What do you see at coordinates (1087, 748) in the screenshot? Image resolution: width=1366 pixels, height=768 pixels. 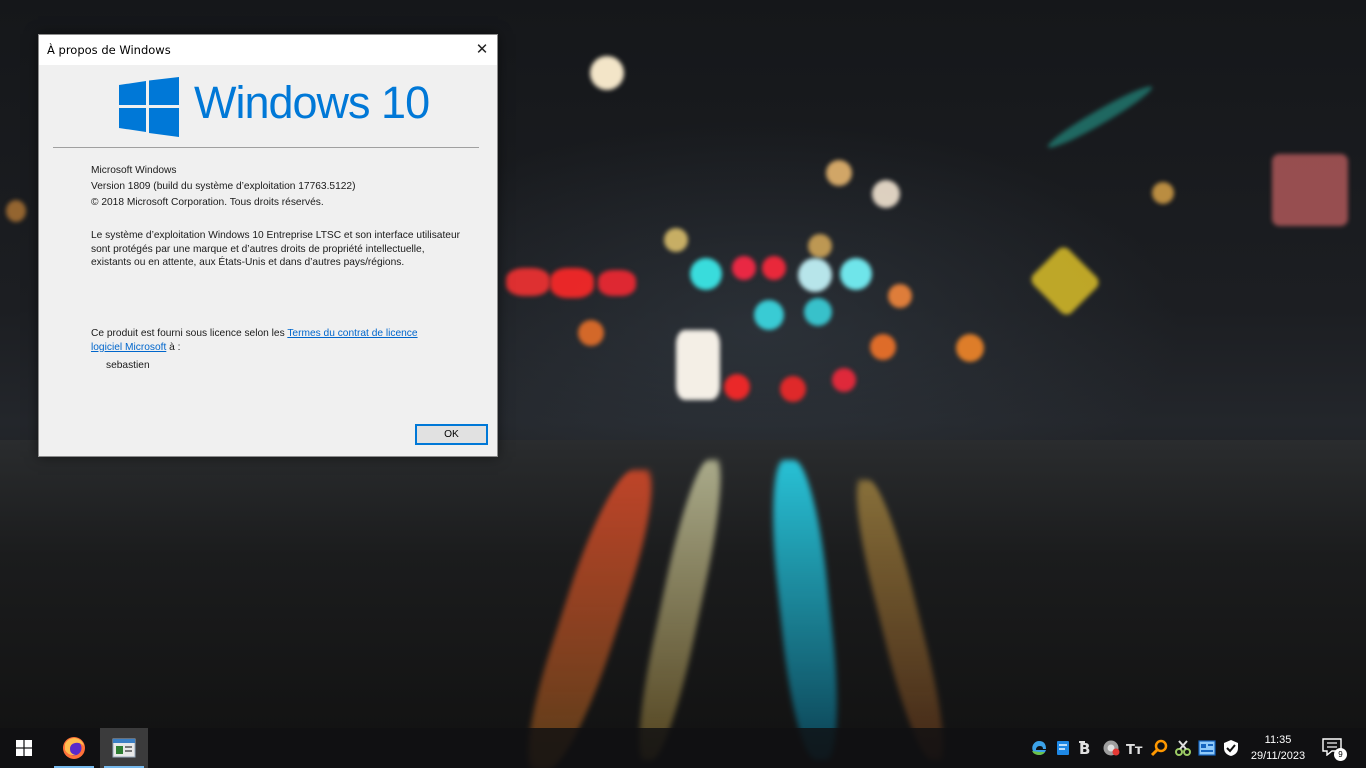 I see `typora-icon: B` at bounding box center [1087, 748].